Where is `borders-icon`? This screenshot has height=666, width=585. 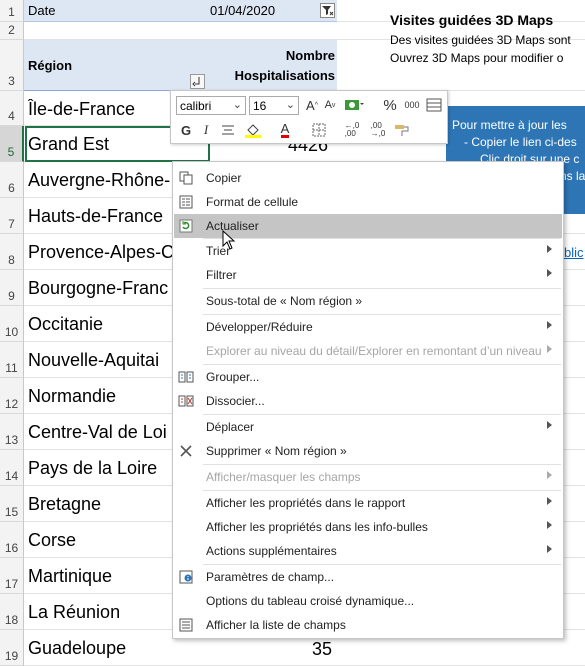 borders-icon is located at coordinates (319, 130).